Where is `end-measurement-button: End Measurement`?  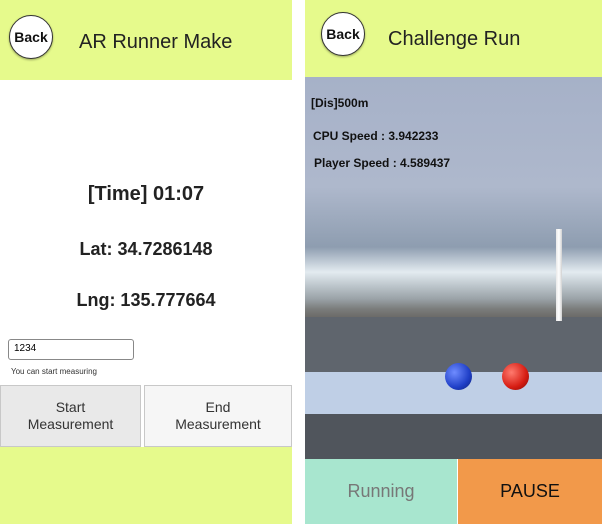 end-measurement-button: End Measurement is located at coordinates (218, 416).